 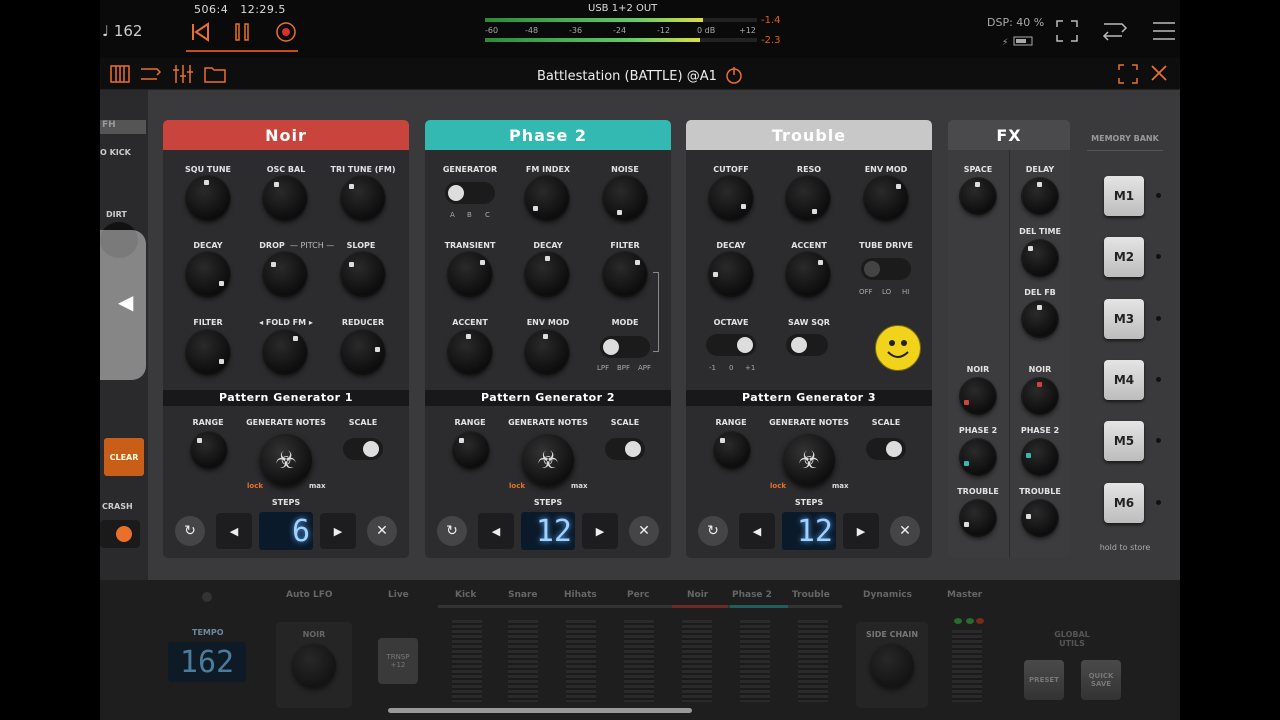 I want to click on tab-perc: Perc, so click(x=638, y=595).